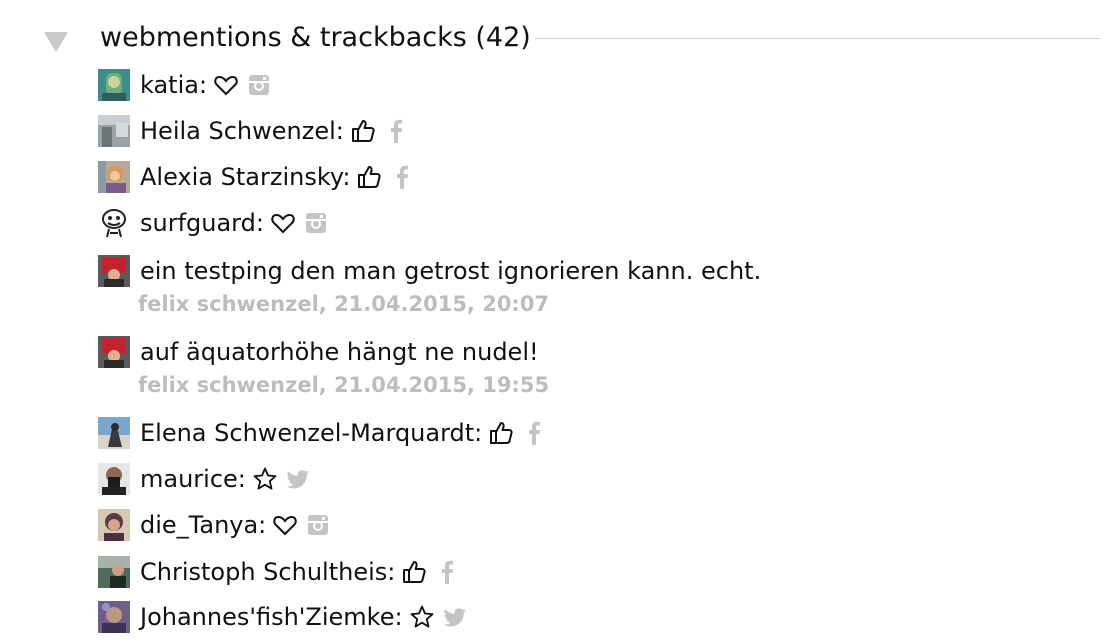  Describe the element at coordinates (203, 525) in the screenshot. I see `author-name: die_Tanya:` at that location.